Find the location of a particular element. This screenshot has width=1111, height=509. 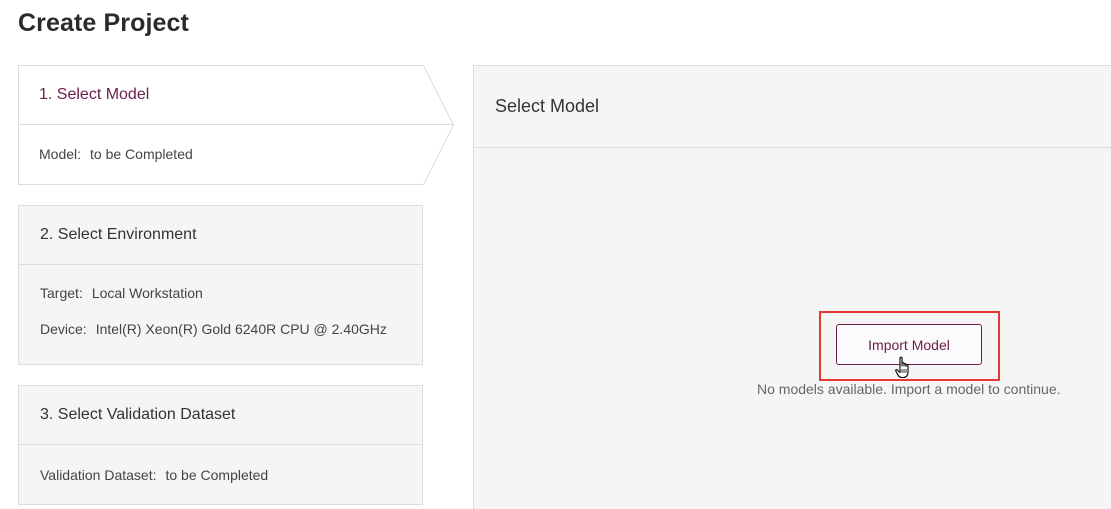

step-body: Validation Dataset: to be Completed is located at coordinates (220, 474).